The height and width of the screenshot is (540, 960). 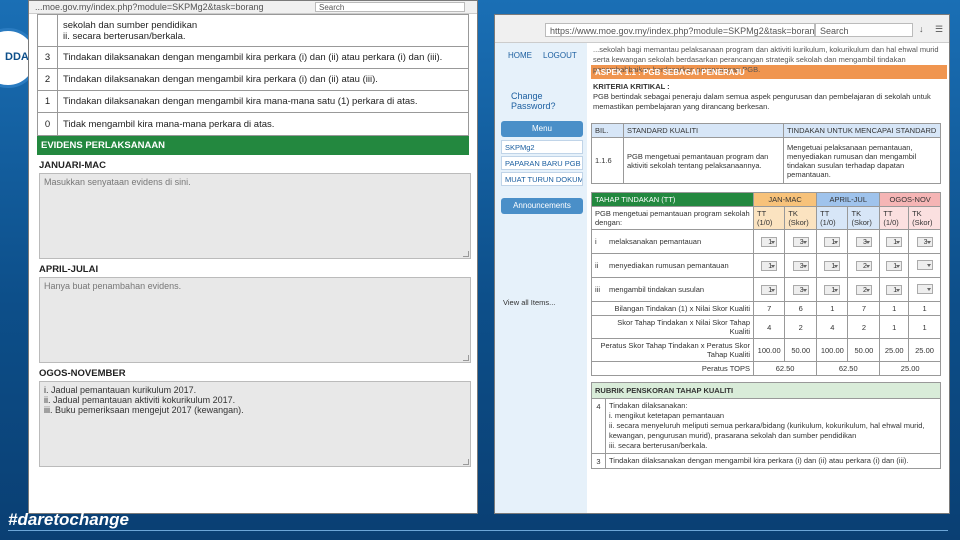 I want to click on col-header: TINDAKAN UNTUK MENCAPAI STANDARD, so click(x=862, y=130).